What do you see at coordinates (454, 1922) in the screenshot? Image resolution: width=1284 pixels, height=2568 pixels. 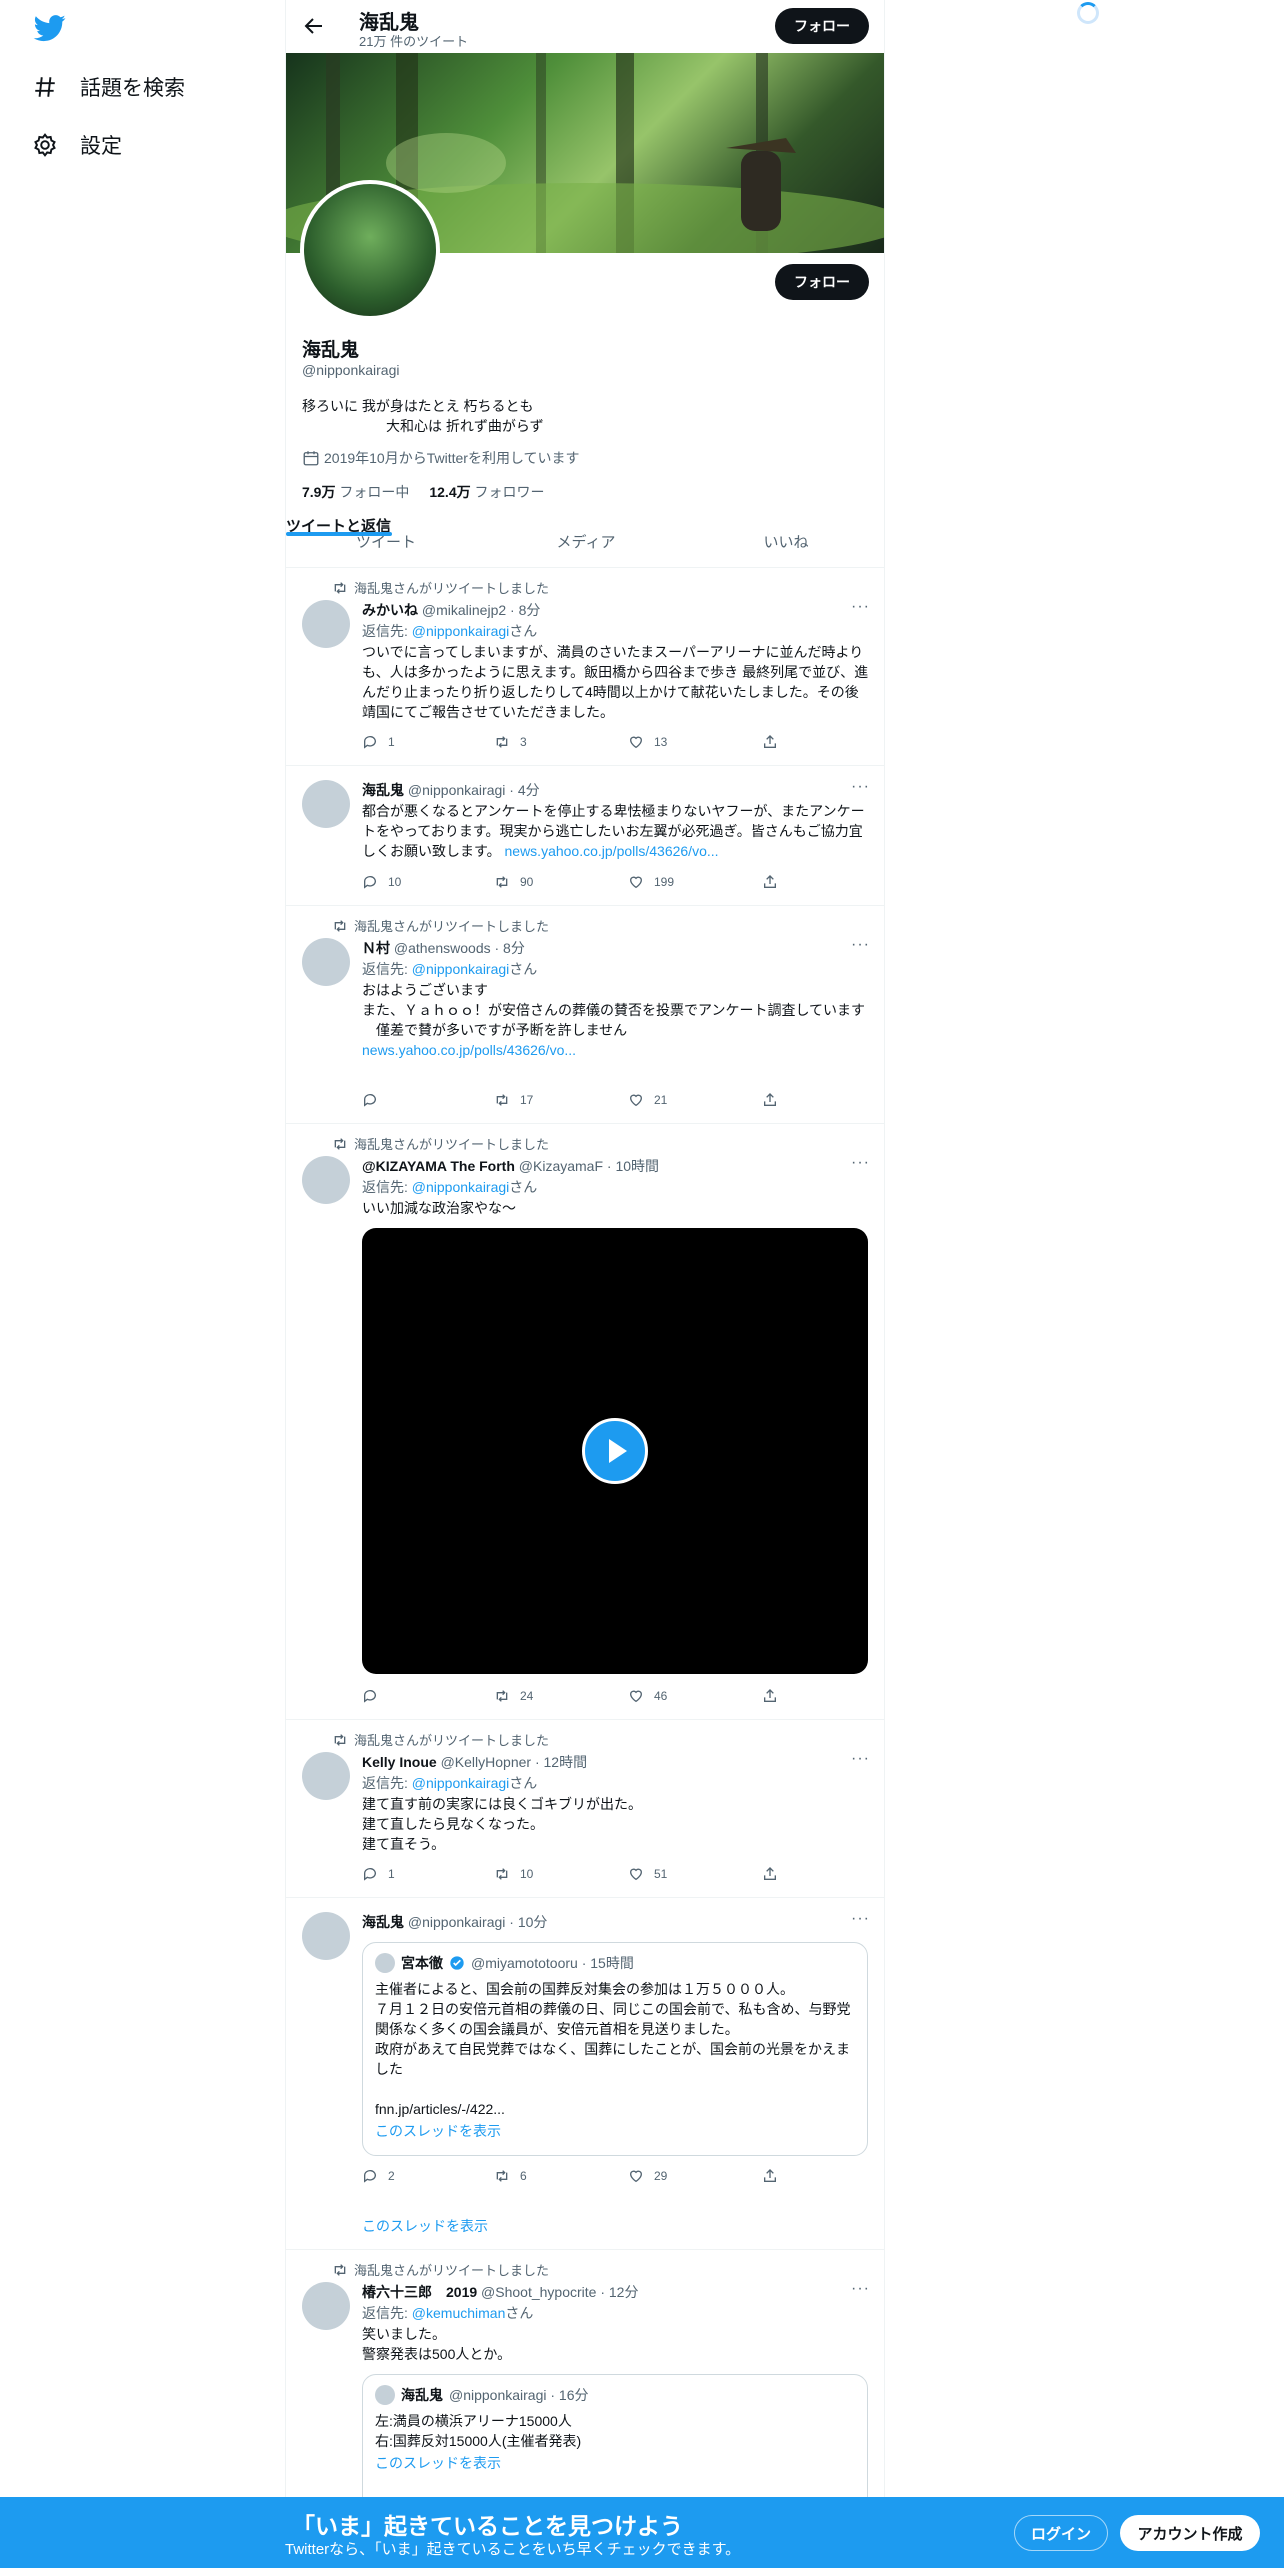 I see `tweet-author: 海乱鬼 @nipponkairagi · 10分` at bounding box center [454, 1922].